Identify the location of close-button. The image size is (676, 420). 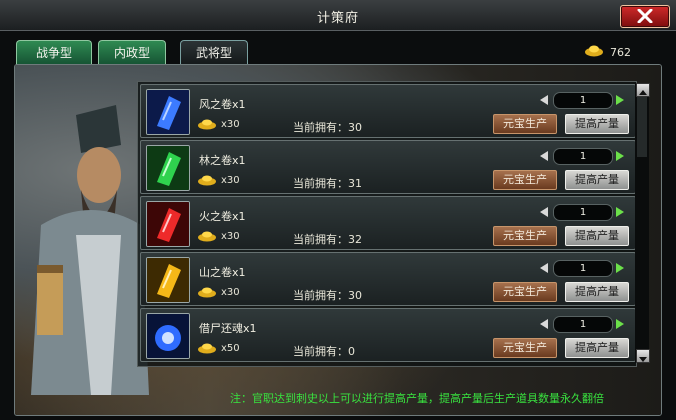
(645, 16).